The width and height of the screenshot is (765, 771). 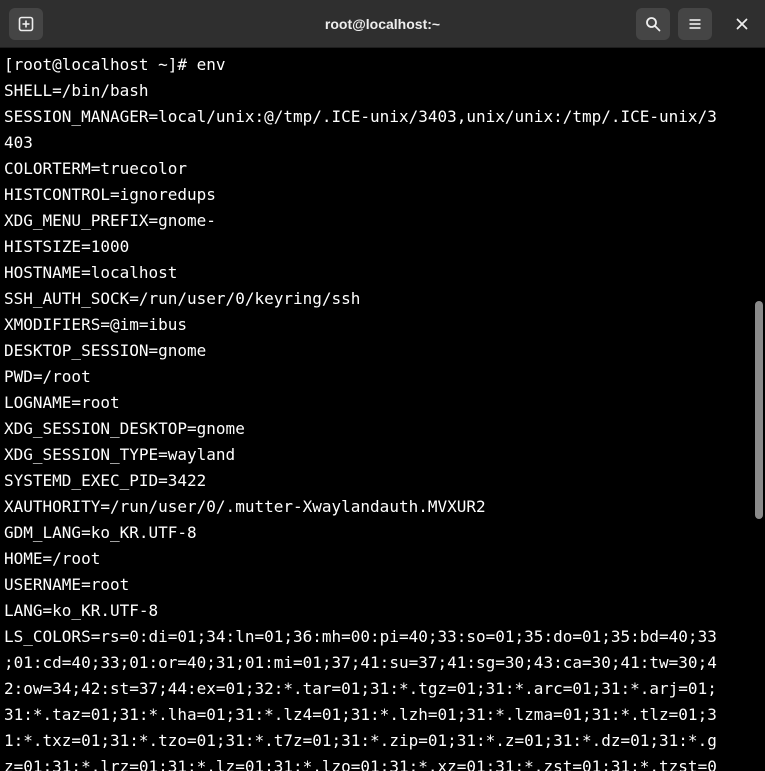 What do you see at coordinates (47, 376) in the screenshot?
I see `terminal-line: PWD=/root` at bounding box center [47, 376].